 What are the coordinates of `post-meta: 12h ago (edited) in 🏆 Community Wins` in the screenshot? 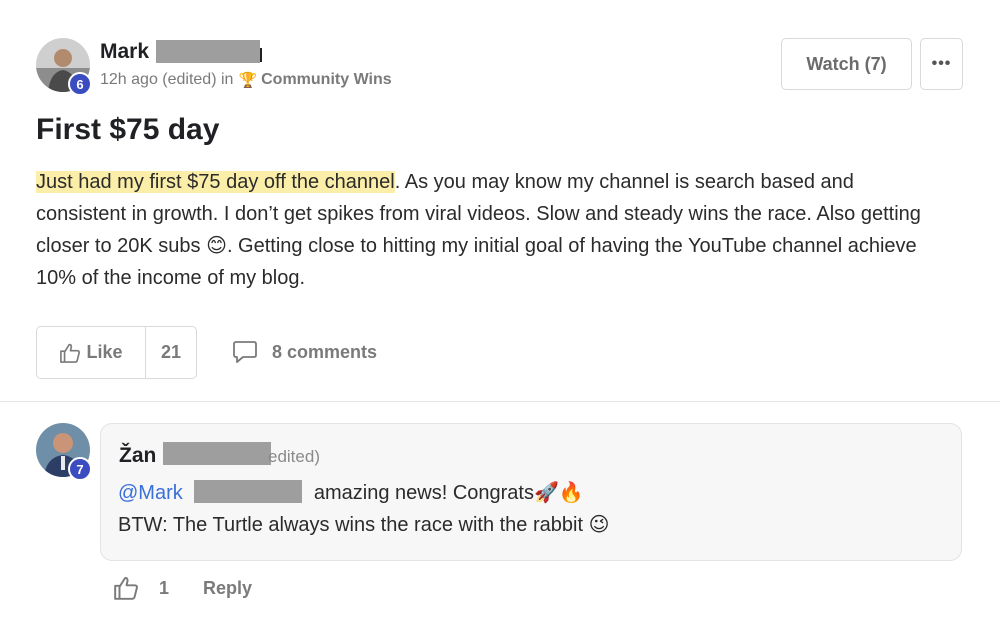 It's located at (246, 80).